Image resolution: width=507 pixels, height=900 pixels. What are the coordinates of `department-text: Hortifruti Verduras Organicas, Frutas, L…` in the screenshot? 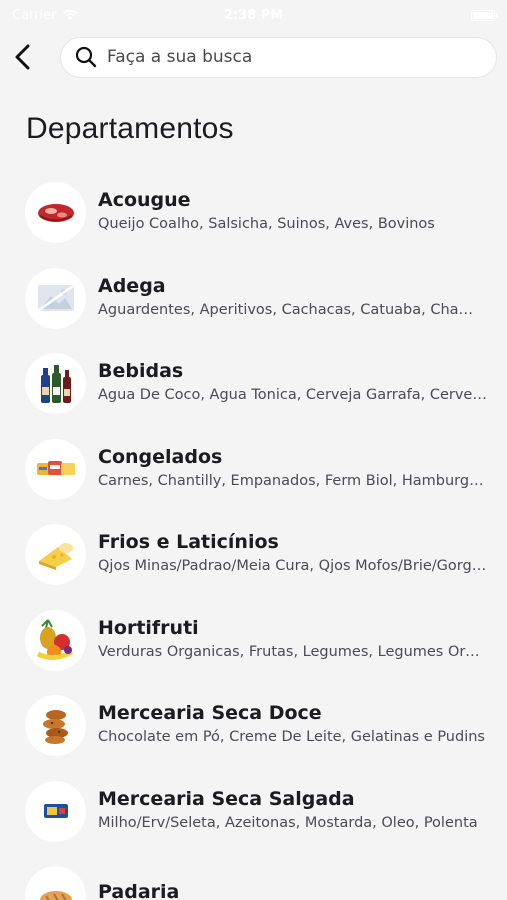 It's located at (292, 638).